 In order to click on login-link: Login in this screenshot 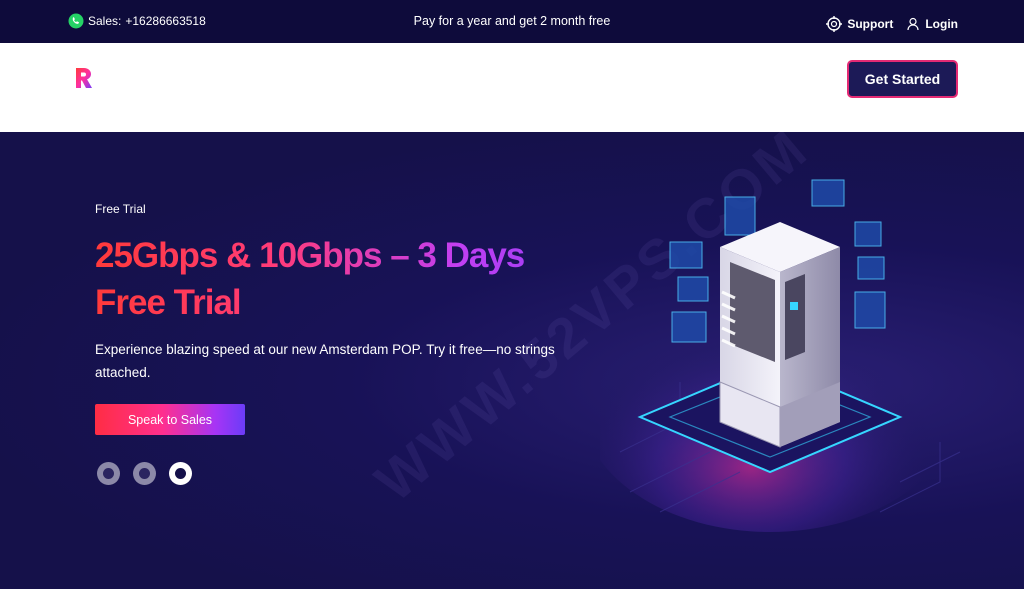, I will do `click(932, 24)`.